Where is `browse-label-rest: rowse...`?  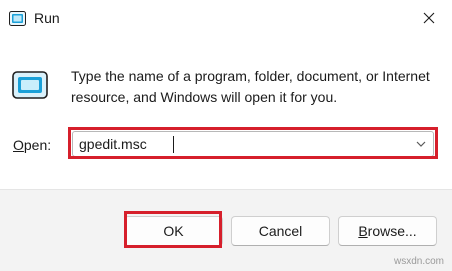 browse-label-rest: rowse... is located at coordinates (392, 231).